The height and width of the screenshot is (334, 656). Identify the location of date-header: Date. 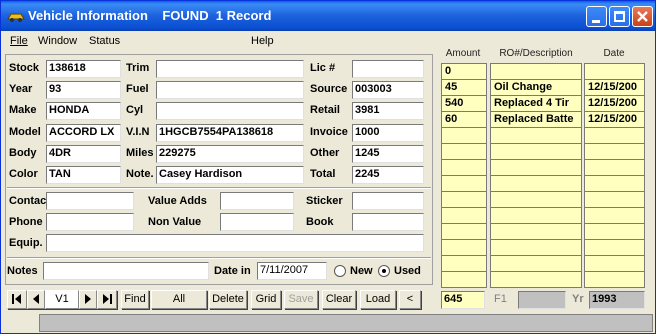
(614, 55).